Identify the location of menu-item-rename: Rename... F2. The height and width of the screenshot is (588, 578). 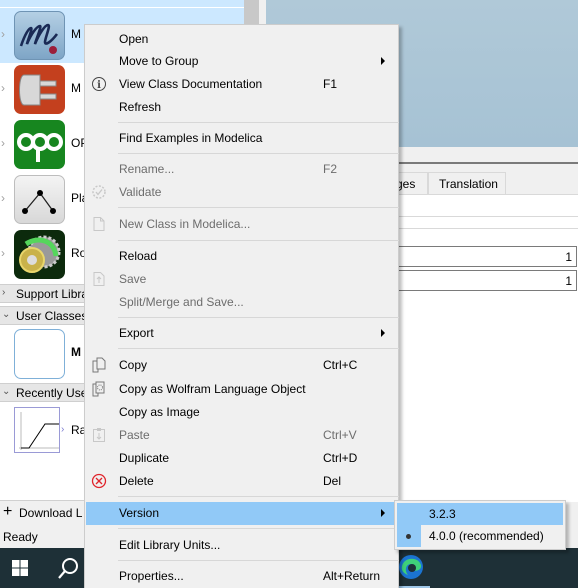
(241, 169).